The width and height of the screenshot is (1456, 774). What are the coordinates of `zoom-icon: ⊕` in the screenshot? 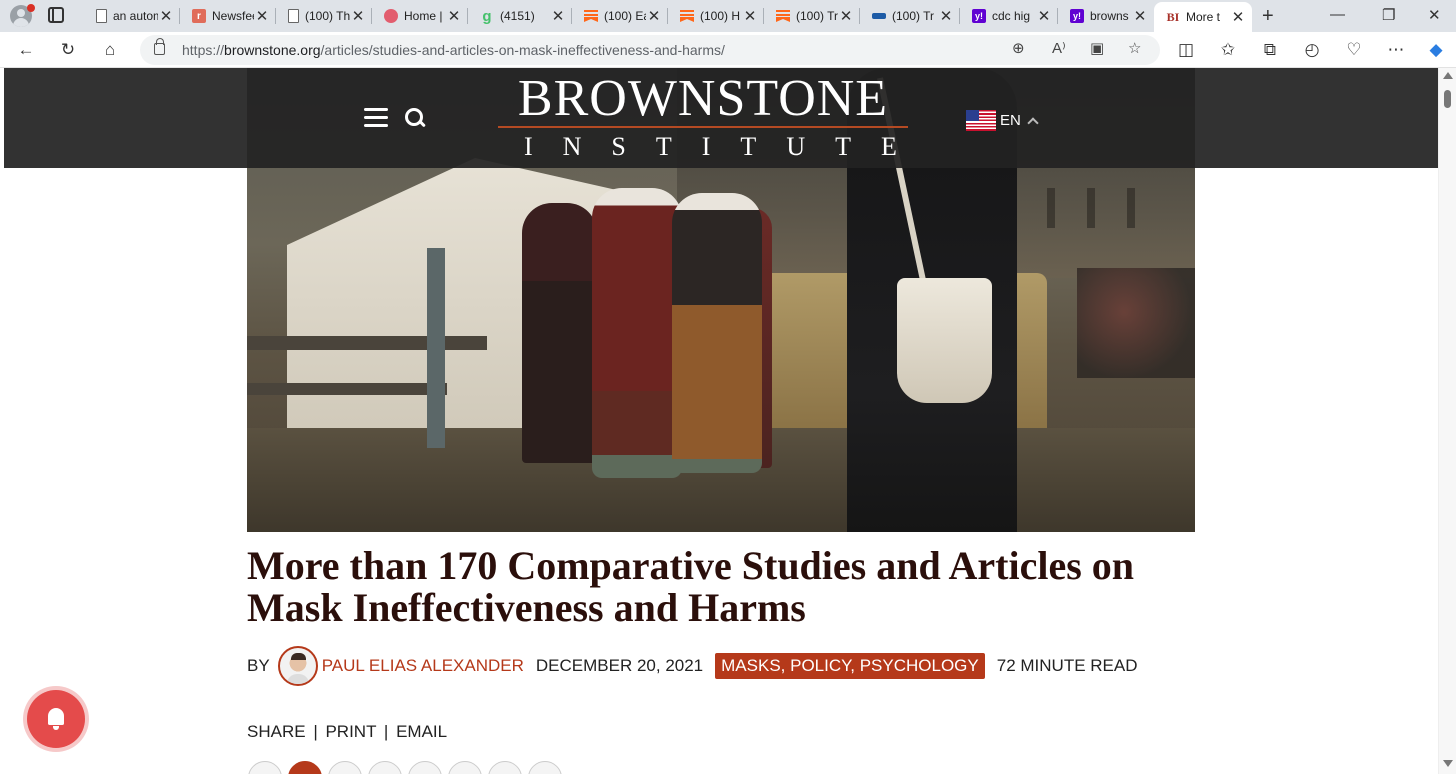 It's located at (1018, 48).